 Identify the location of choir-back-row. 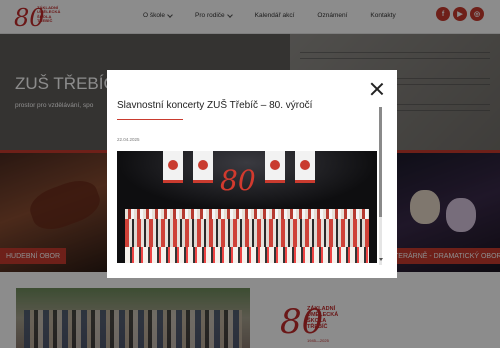
(247, 214).